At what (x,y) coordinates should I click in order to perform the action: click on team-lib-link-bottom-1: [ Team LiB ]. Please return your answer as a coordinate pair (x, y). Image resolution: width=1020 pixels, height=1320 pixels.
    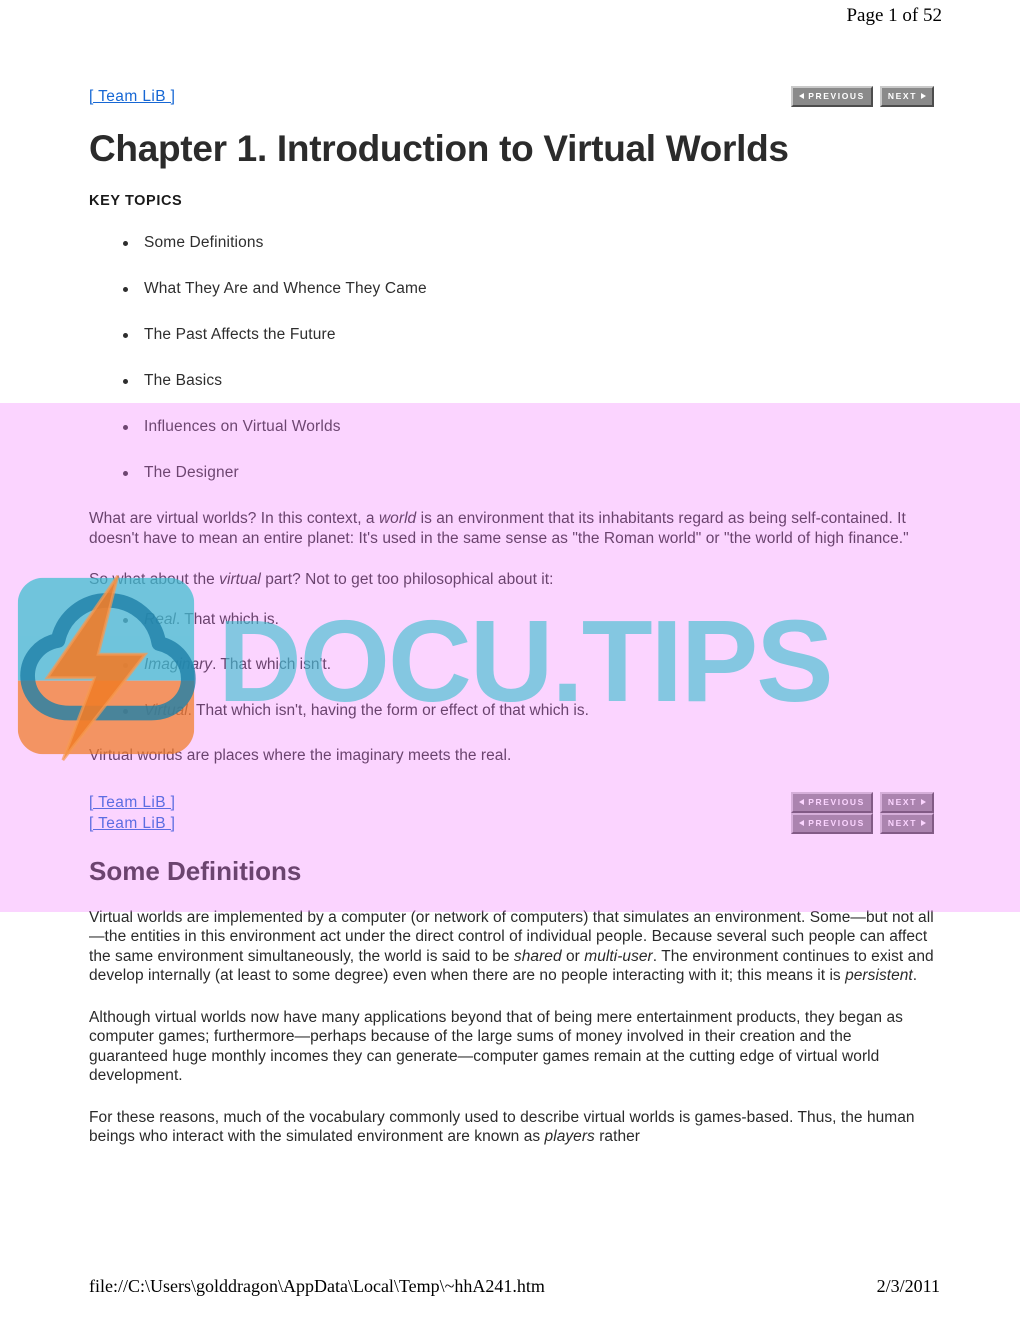
    Looking at the image, I should click on (132, 803).